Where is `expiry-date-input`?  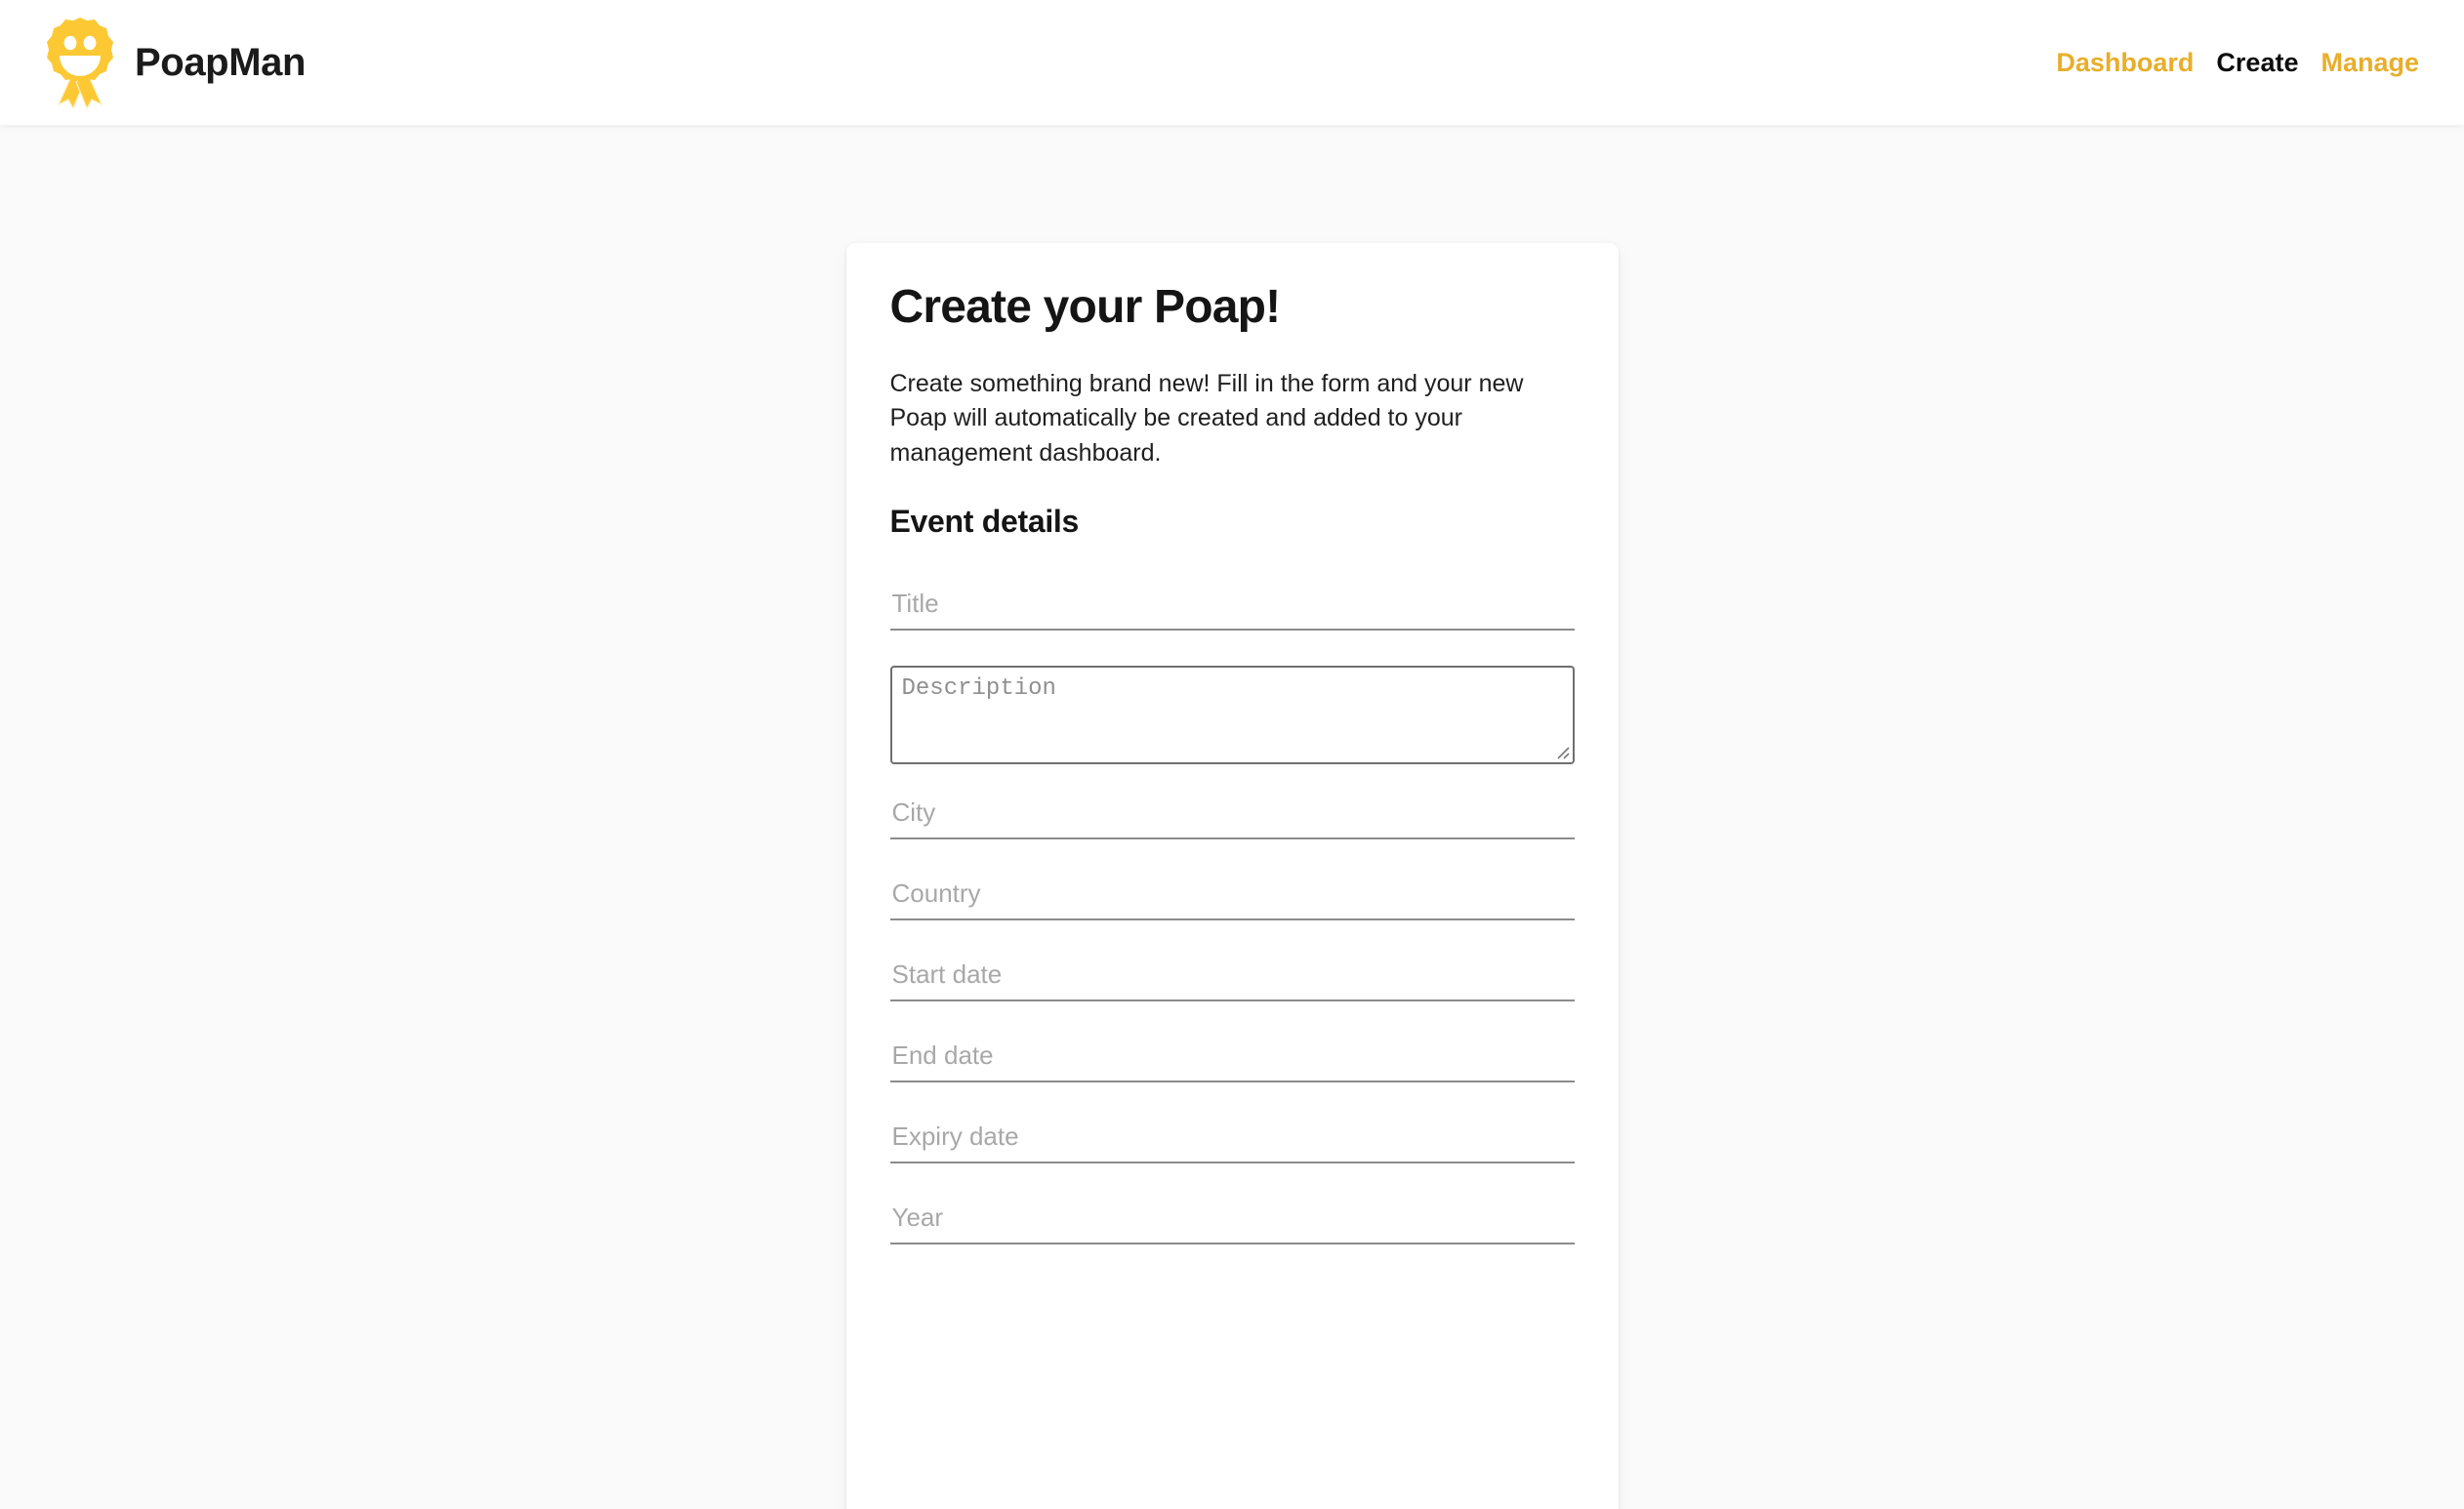 expiry-date-input is located at coordinates (1232, 1141).